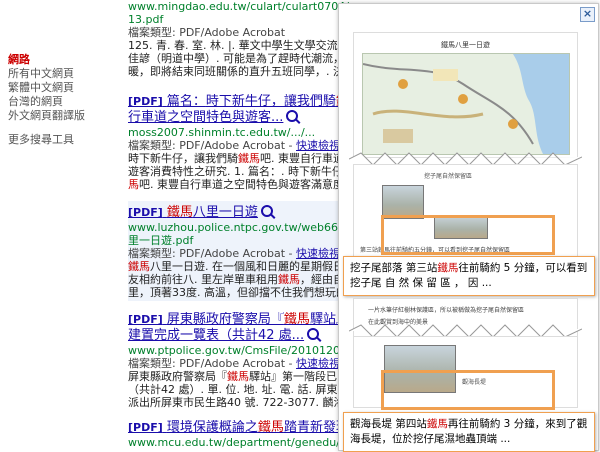 The height and width of the screenshot is (452, 600). I want to click on pdf-page-1: 鐵馬八里一日遊, so click(465, 95).